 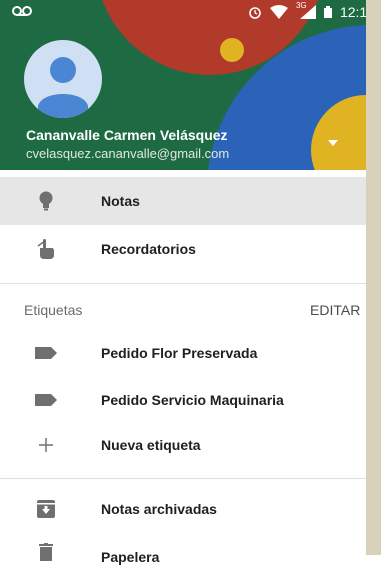 I want to click on reminder-hand-icon, so click(x=46, y=249).